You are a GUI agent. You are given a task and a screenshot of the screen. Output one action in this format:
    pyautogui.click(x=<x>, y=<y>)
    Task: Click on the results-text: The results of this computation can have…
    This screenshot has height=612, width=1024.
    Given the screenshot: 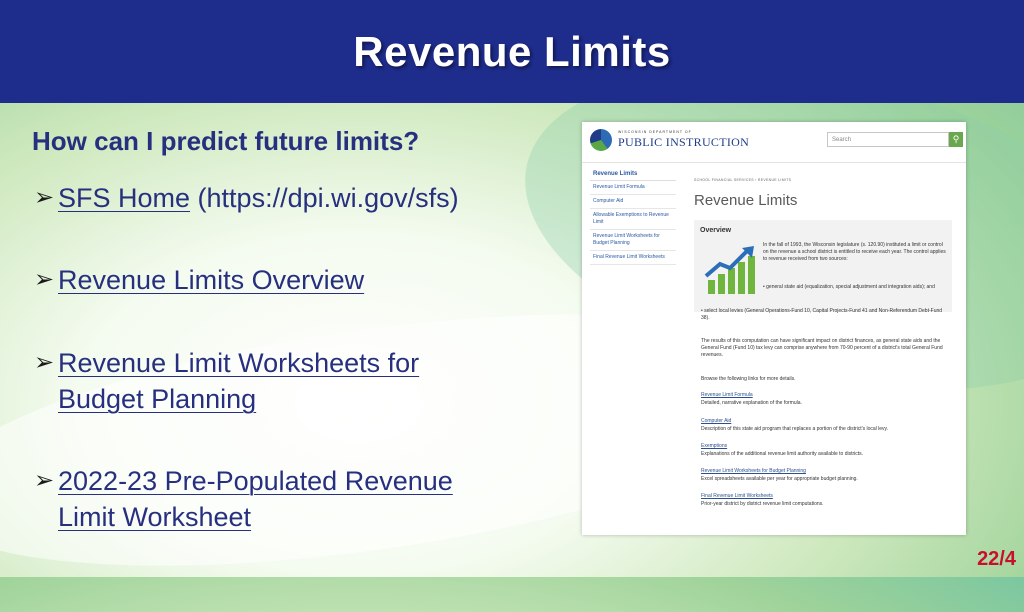 What is the action you would take?
    pyautogui.click(x=822, y=348)
    